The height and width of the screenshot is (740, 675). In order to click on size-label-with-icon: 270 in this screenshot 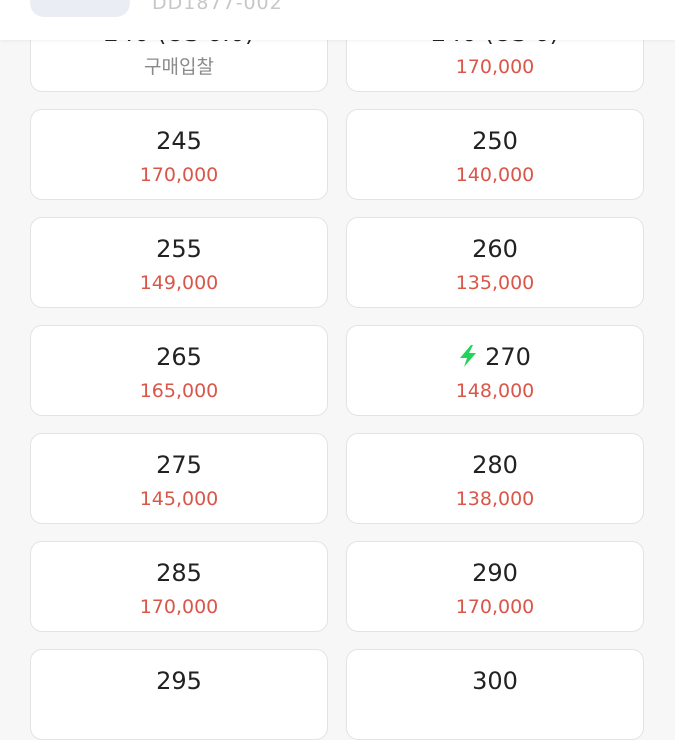, I will do `click(495, 357)`.